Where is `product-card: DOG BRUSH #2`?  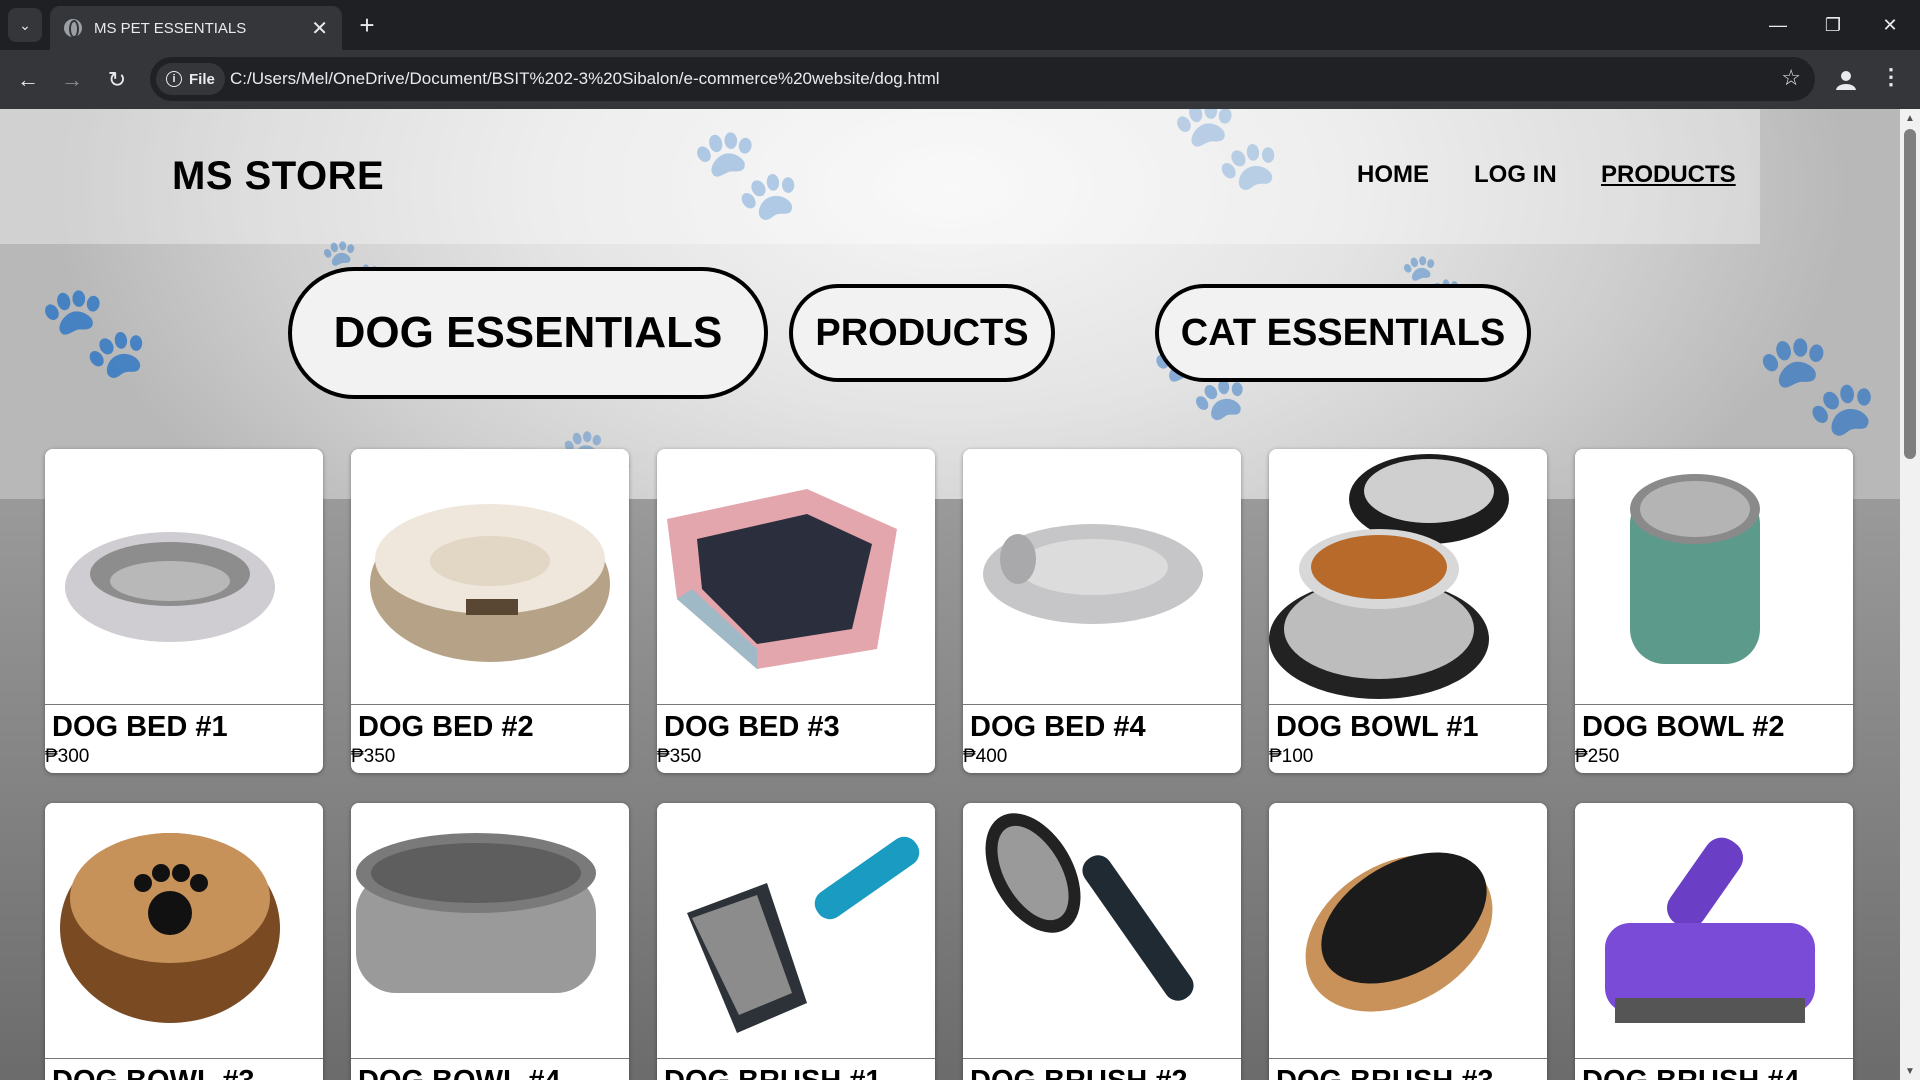
product-card: DOG BRUSH #2 is located at coordinates (1102, 941).